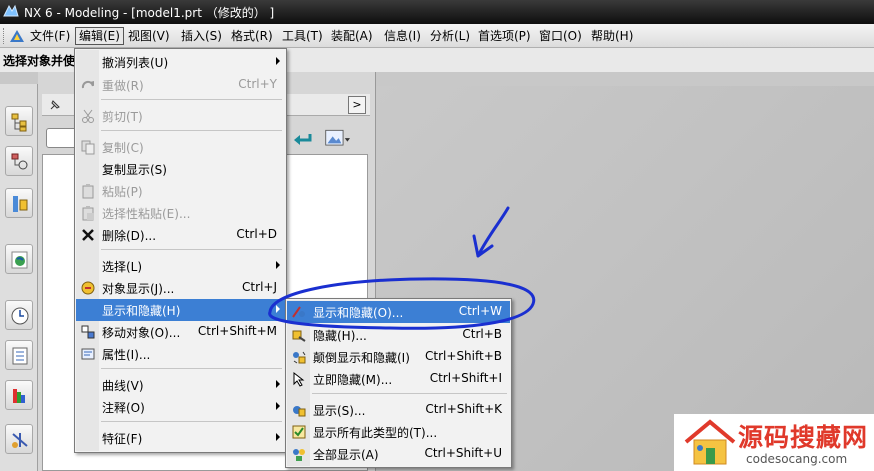 This screenshot has width=874, height=471. I want to click on constraint-navigator-icon, so click(19, 161).